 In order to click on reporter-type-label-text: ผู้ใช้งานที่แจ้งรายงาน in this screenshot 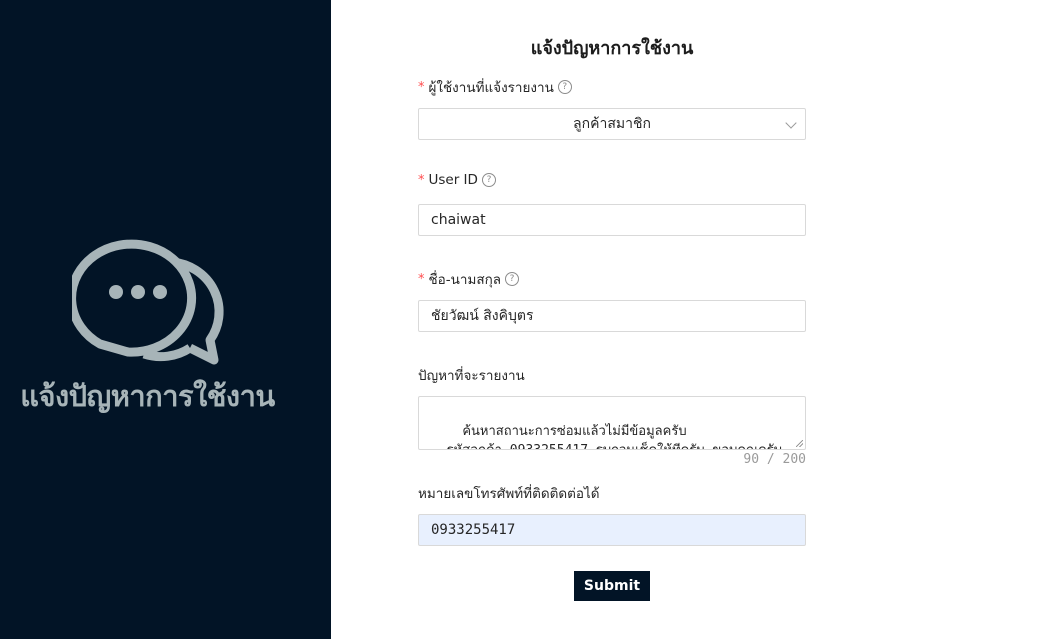, I will do `click(491, 88)`.